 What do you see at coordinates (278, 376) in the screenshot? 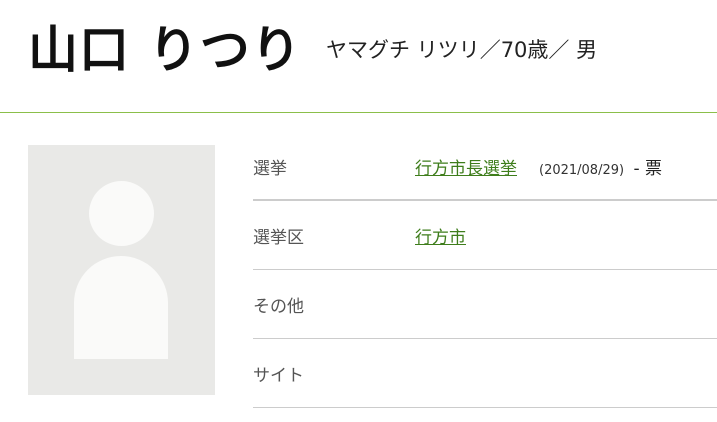
I see `site-label: サイト` at bounding box center [278, 376].